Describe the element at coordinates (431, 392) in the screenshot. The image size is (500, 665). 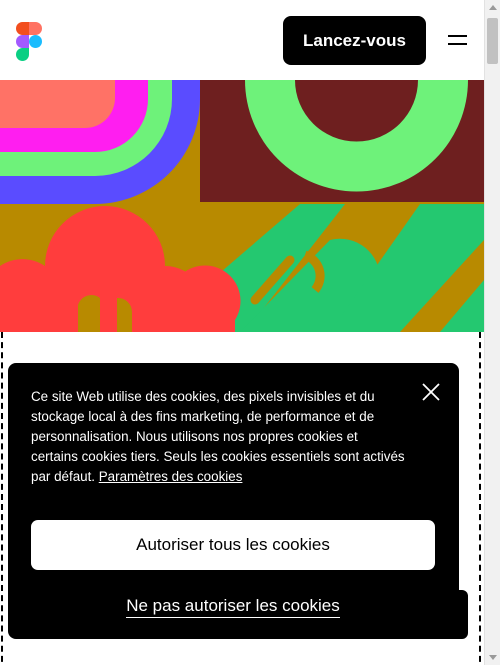
I see `close-icon` at that location.